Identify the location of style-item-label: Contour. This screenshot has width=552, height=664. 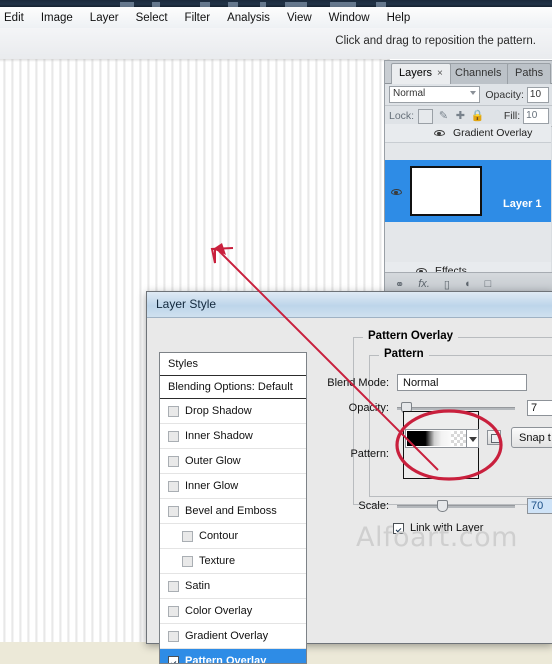
(218, 536).